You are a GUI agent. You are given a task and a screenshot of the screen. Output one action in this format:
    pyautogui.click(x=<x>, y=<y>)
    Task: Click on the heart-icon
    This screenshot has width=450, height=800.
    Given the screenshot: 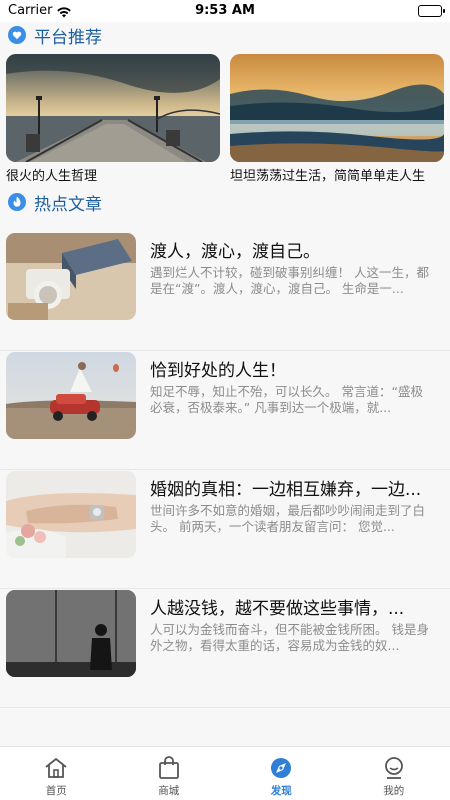 What is the action you would take?
    pyautogui.click(x=17, y=35)
    